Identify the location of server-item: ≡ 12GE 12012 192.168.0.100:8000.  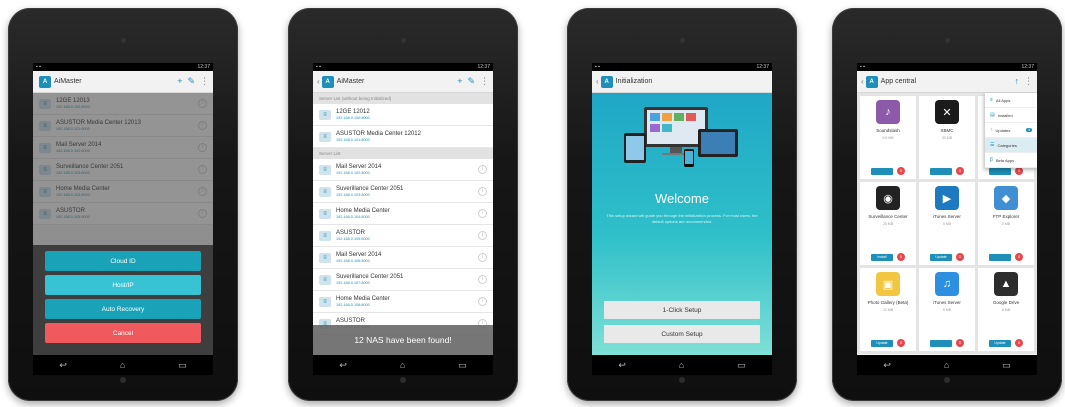
(403, 115).